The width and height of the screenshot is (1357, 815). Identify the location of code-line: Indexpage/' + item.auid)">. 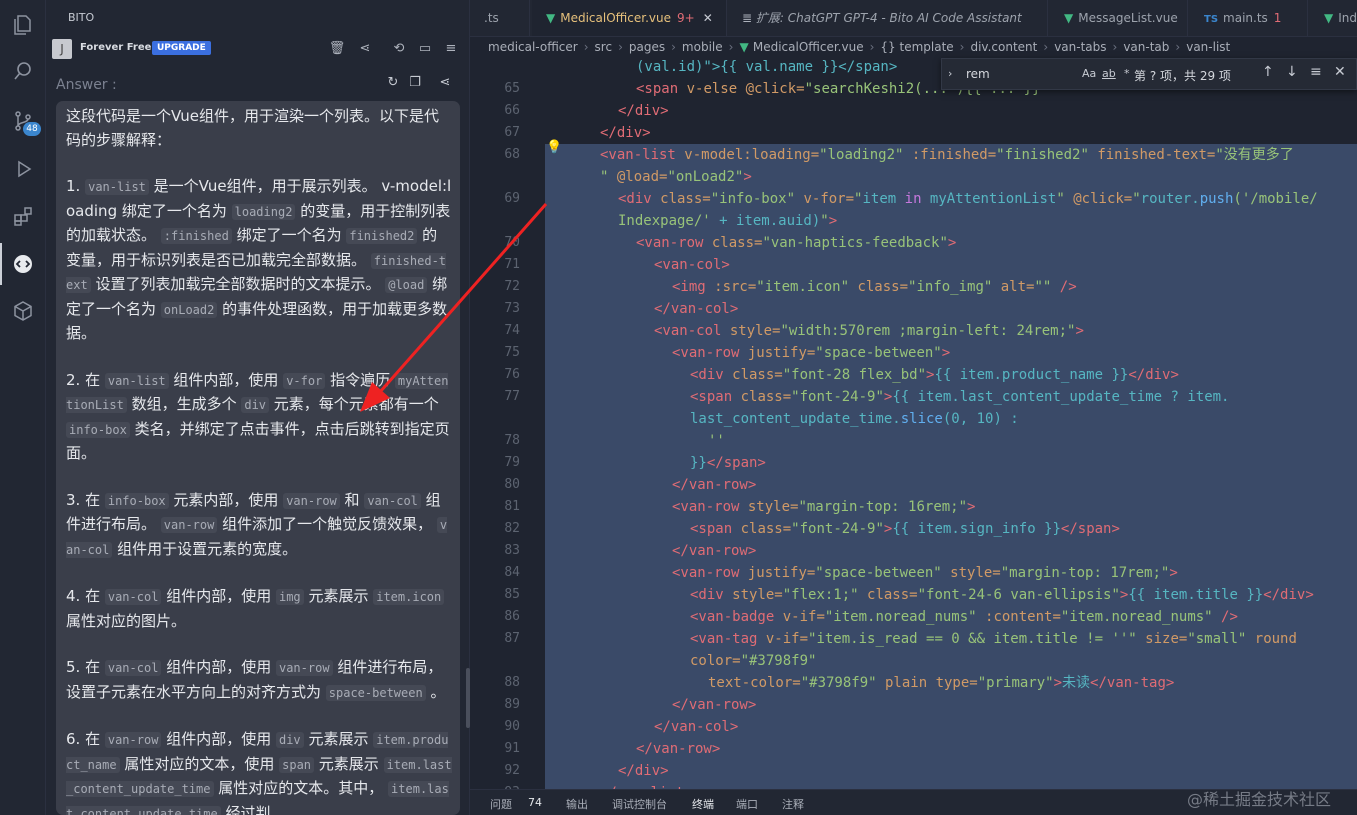
(727, 221).